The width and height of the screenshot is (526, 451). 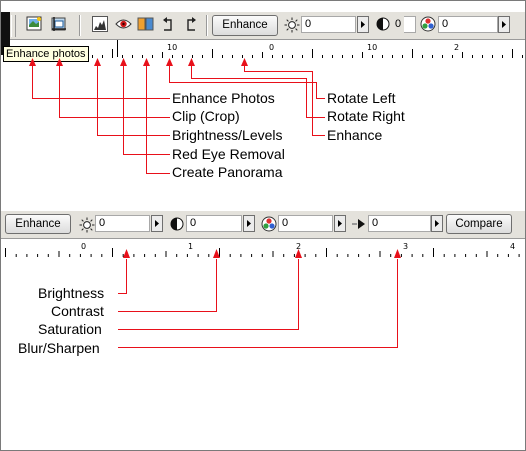 I want to click on line-panorama, so click(x=158, y=119).